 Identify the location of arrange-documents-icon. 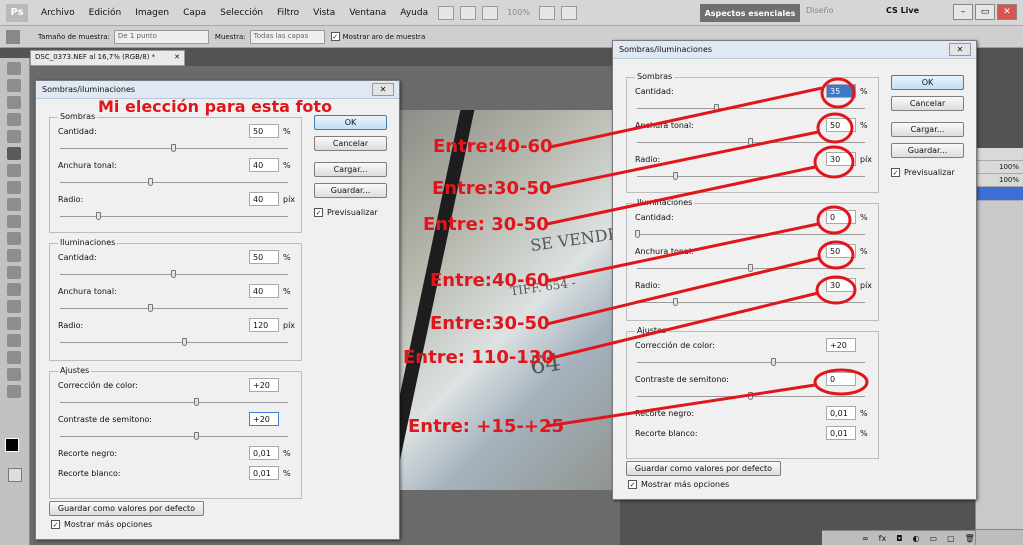
(546, 12).